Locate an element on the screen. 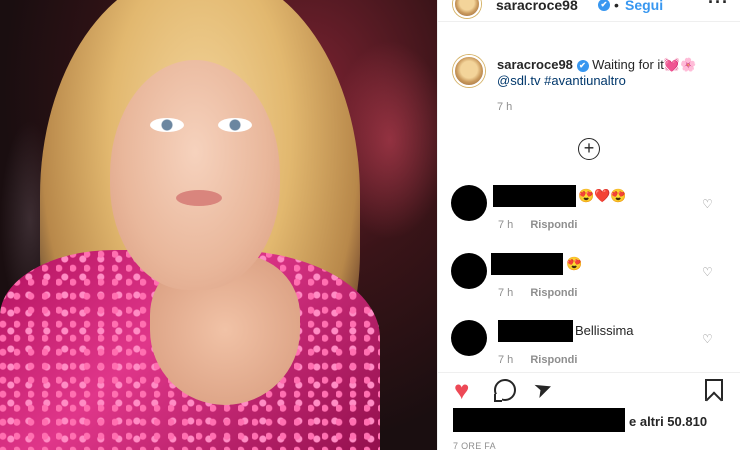  post-date: 7 ORE FA is located at coordinates (474, 445).